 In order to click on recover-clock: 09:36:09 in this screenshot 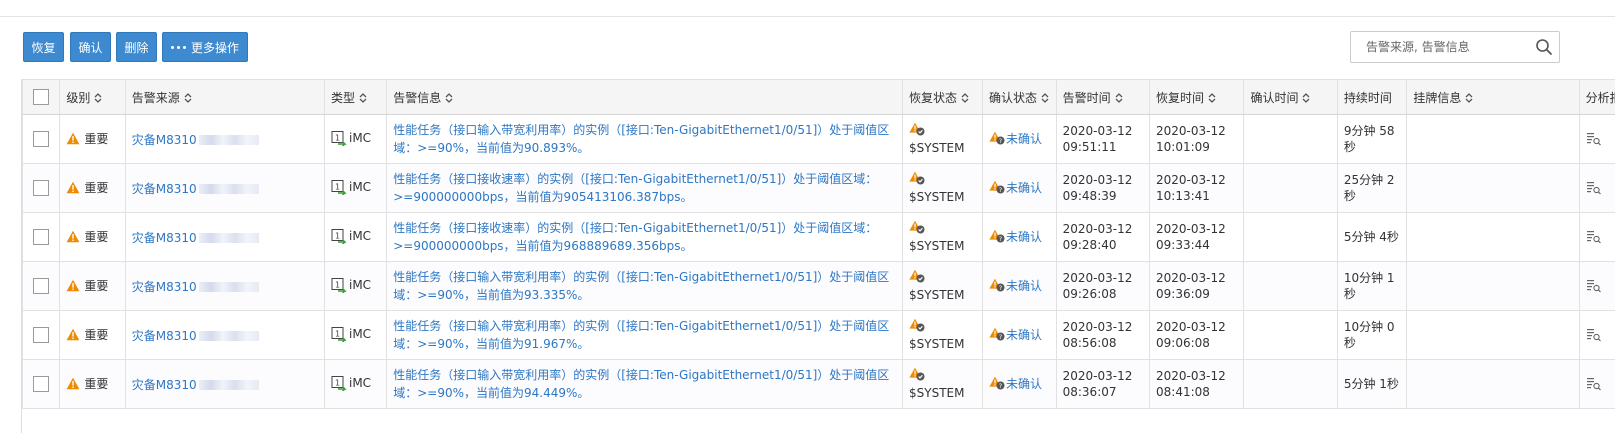, I will do `click(1183, 294)`.